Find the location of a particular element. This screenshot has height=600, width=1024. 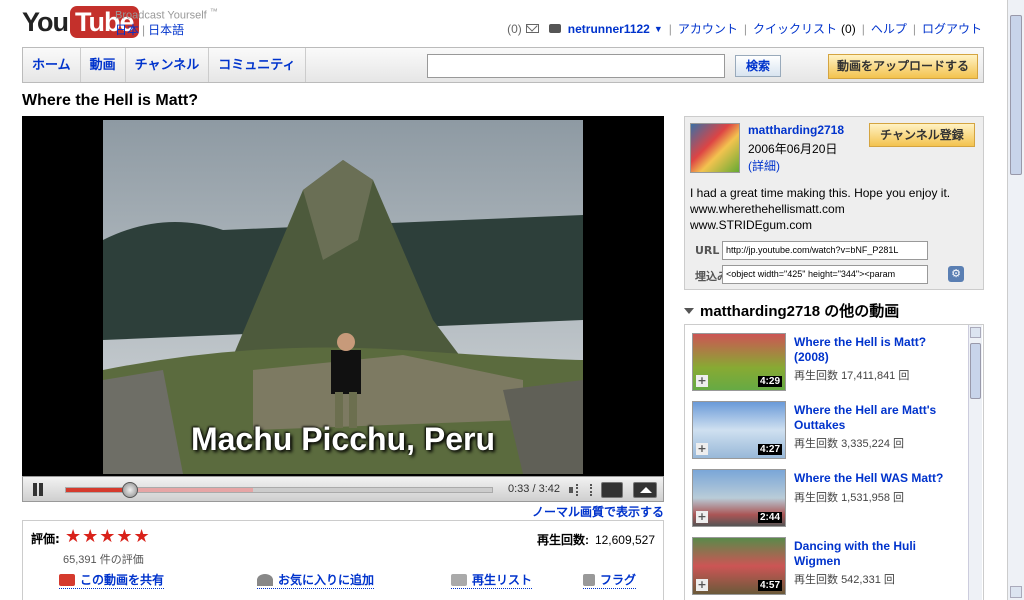

seek-bar is located at coordinates (279, 490).